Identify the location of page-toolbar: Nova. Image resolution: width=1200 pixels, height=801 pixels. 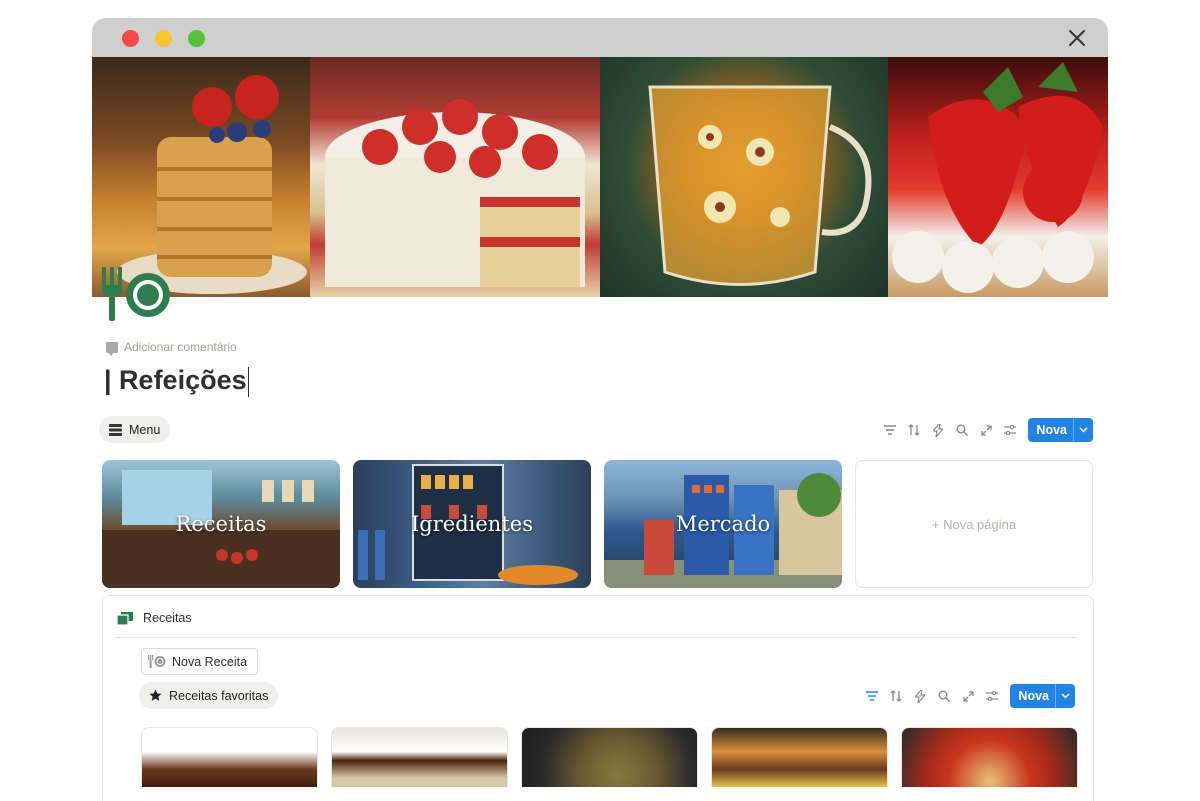
(985, 430).